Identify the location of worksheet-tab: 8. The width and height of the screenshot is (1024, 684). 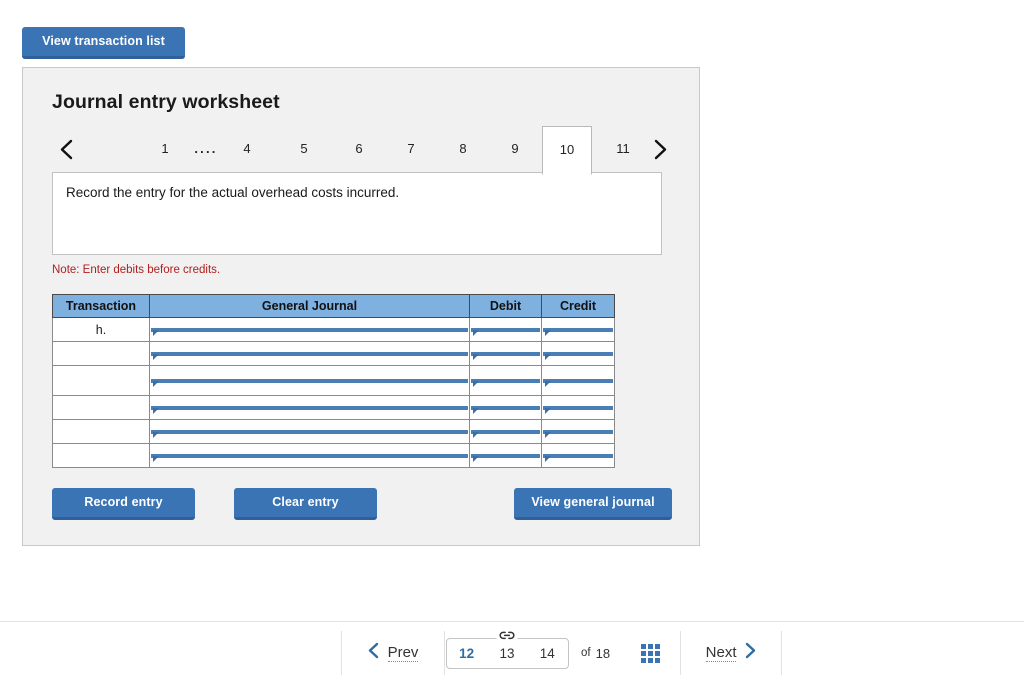
(463, 149).